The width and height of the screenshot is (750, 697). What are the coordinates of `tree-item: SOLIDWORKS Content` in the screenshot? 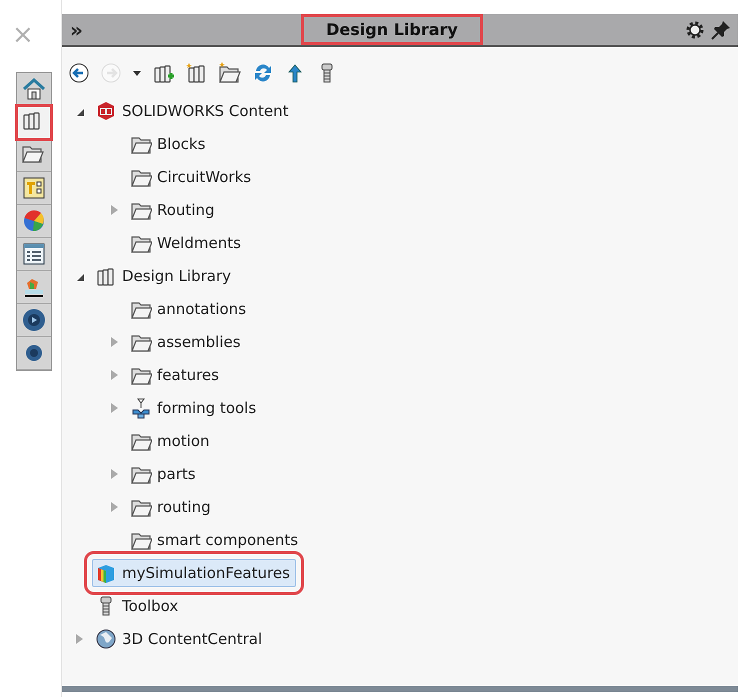 It's located at (193, 110).